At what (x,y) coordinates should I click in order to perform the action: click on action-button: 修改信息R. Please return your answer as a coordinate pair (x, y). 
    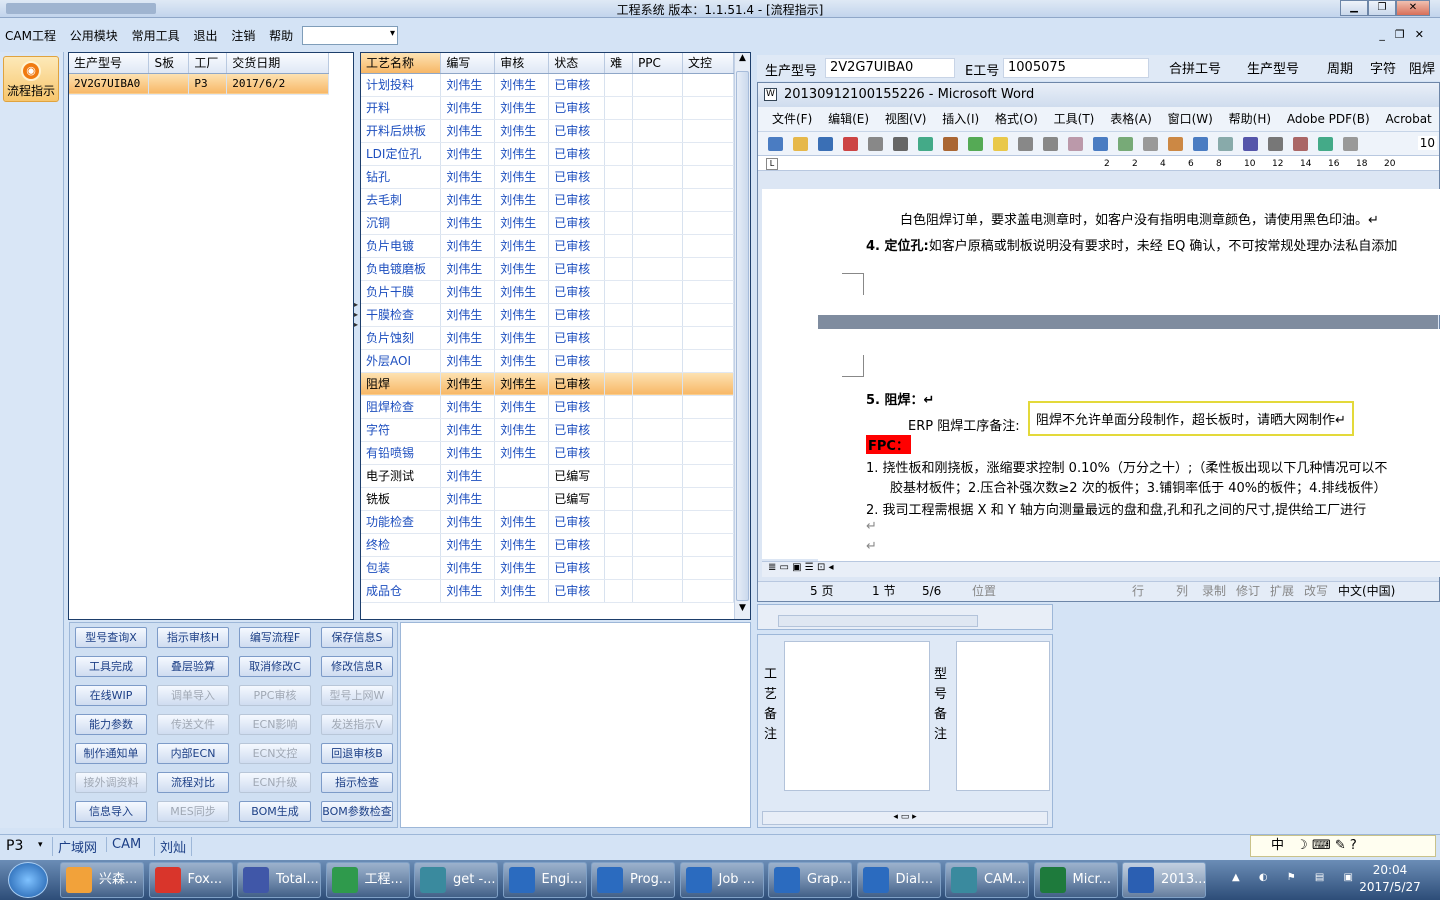
    Looking at the image, I should click on (357, 666).